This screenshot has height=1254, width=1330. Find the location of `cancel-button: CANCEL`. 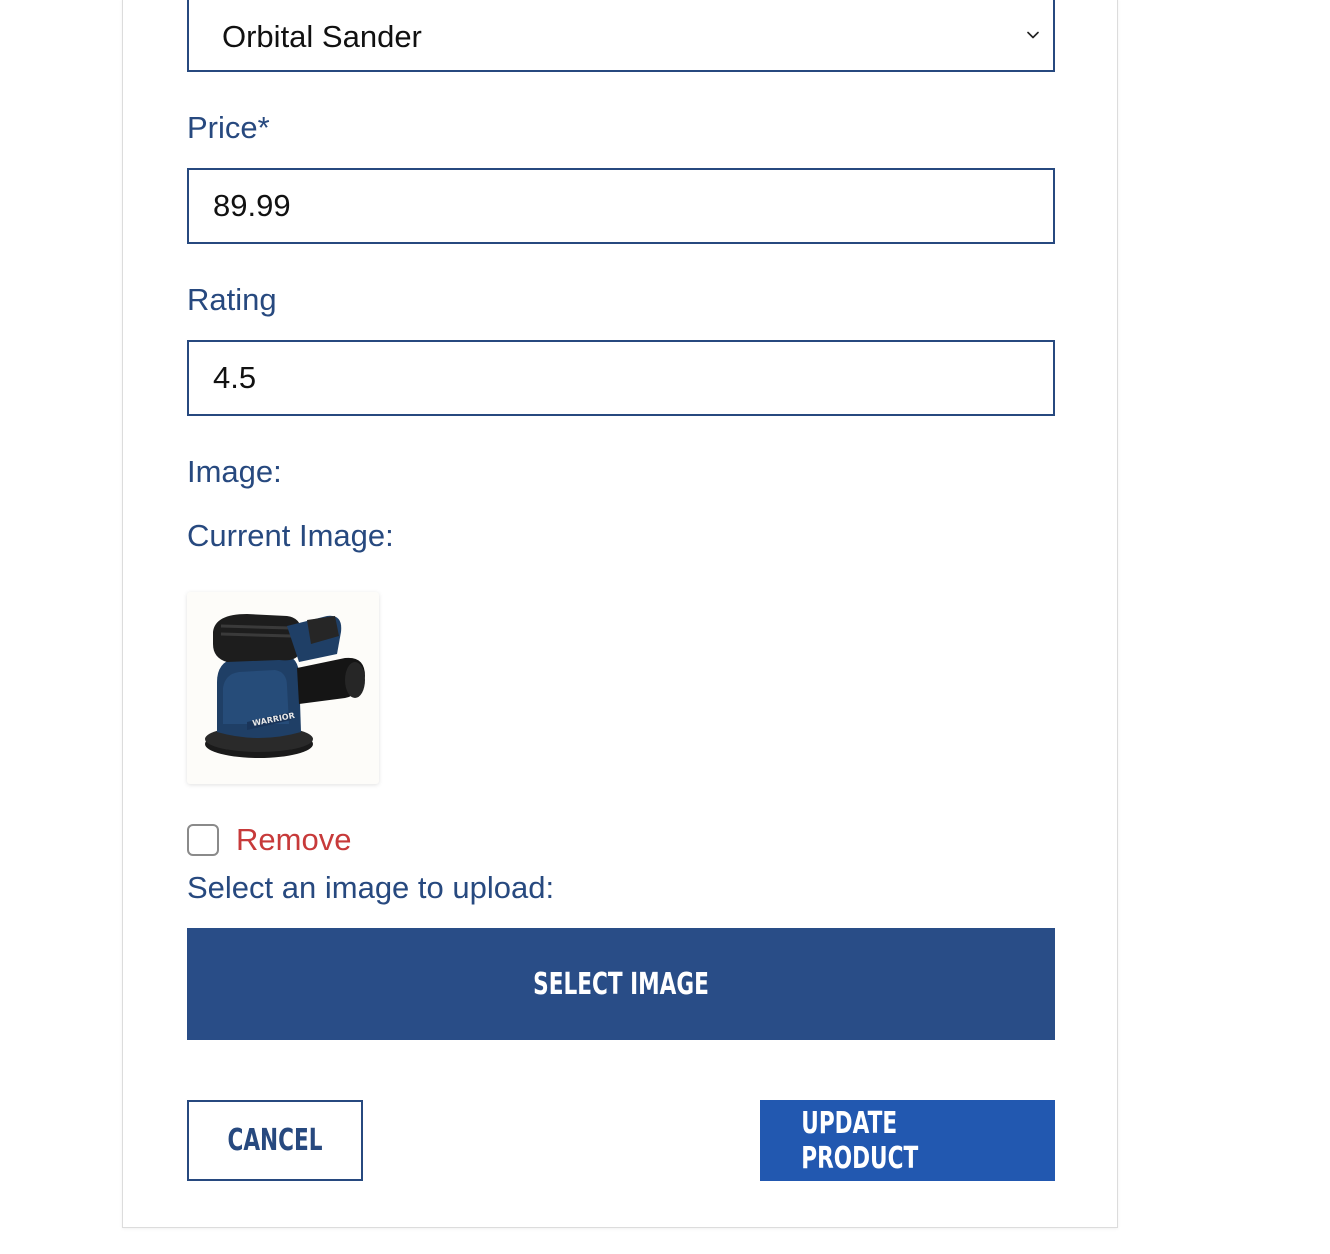

cancel-button: CANCEL is located at coordinates (275, 1140).